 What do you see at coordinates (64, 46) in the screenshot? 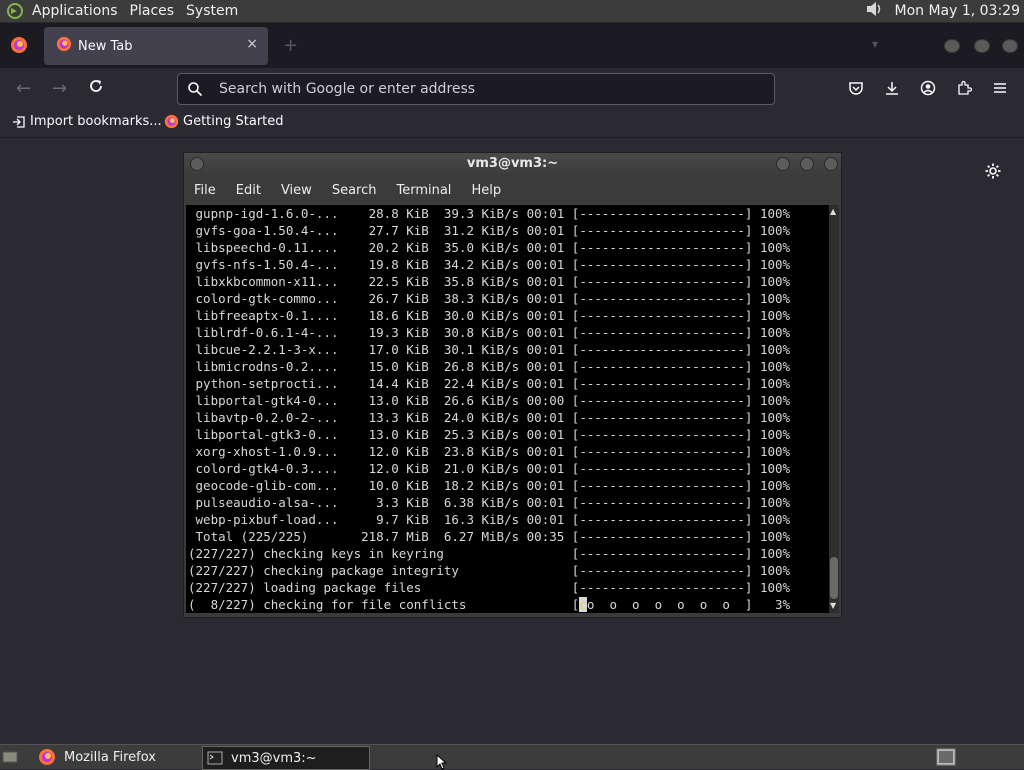
I see `firefox-favicon-icon` at bounding box center [64, 46].